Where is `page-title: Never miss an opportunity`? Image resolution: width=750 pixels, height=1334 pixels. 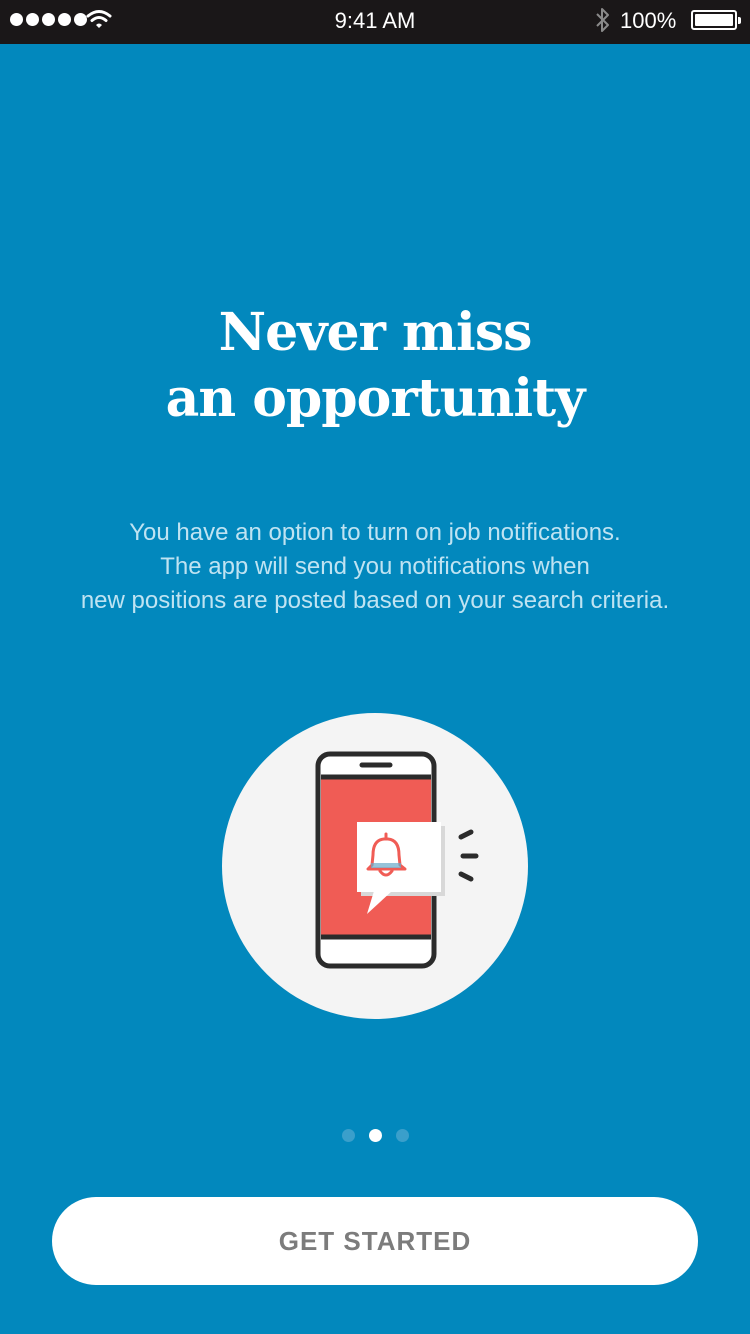
page-title: Never miss an opportunity is located at coordinates (375, 366).